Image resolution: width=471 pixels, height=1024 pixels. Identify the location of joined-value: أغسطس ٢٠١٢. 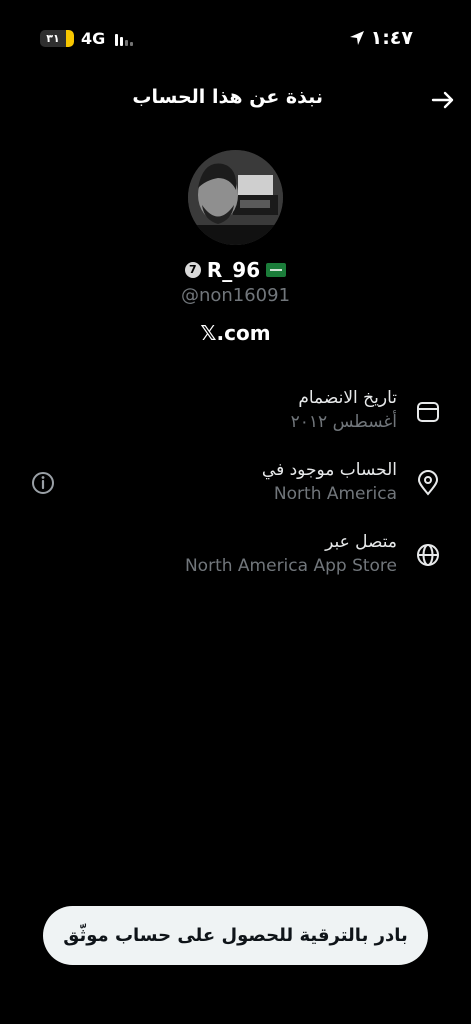
(343, 422).